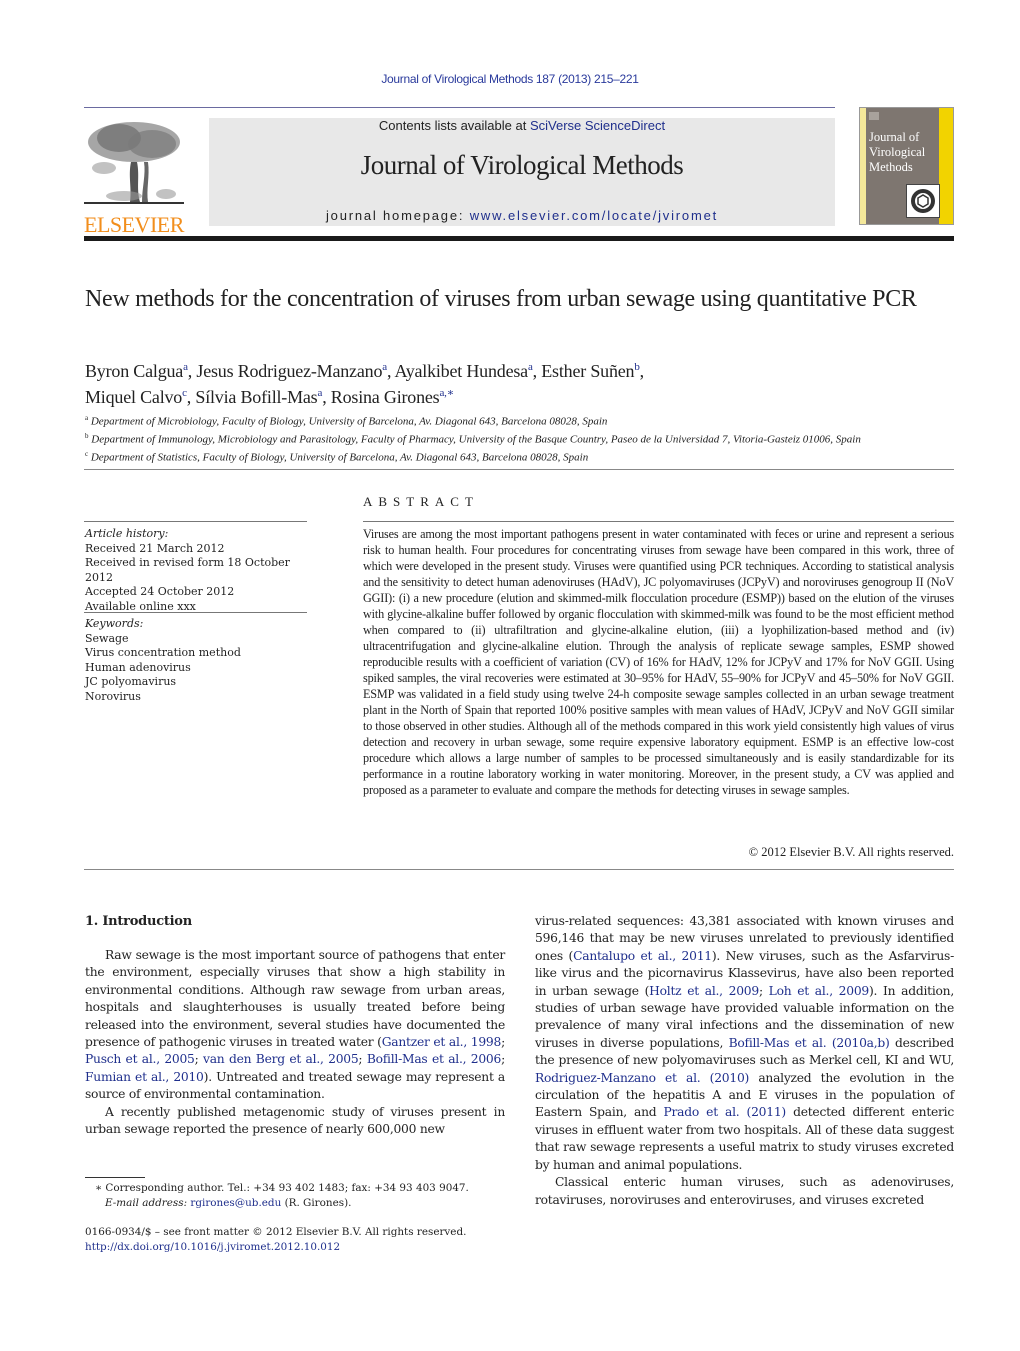  I want to click on author: Rosina Gironesa,∗, so click(392, 397).